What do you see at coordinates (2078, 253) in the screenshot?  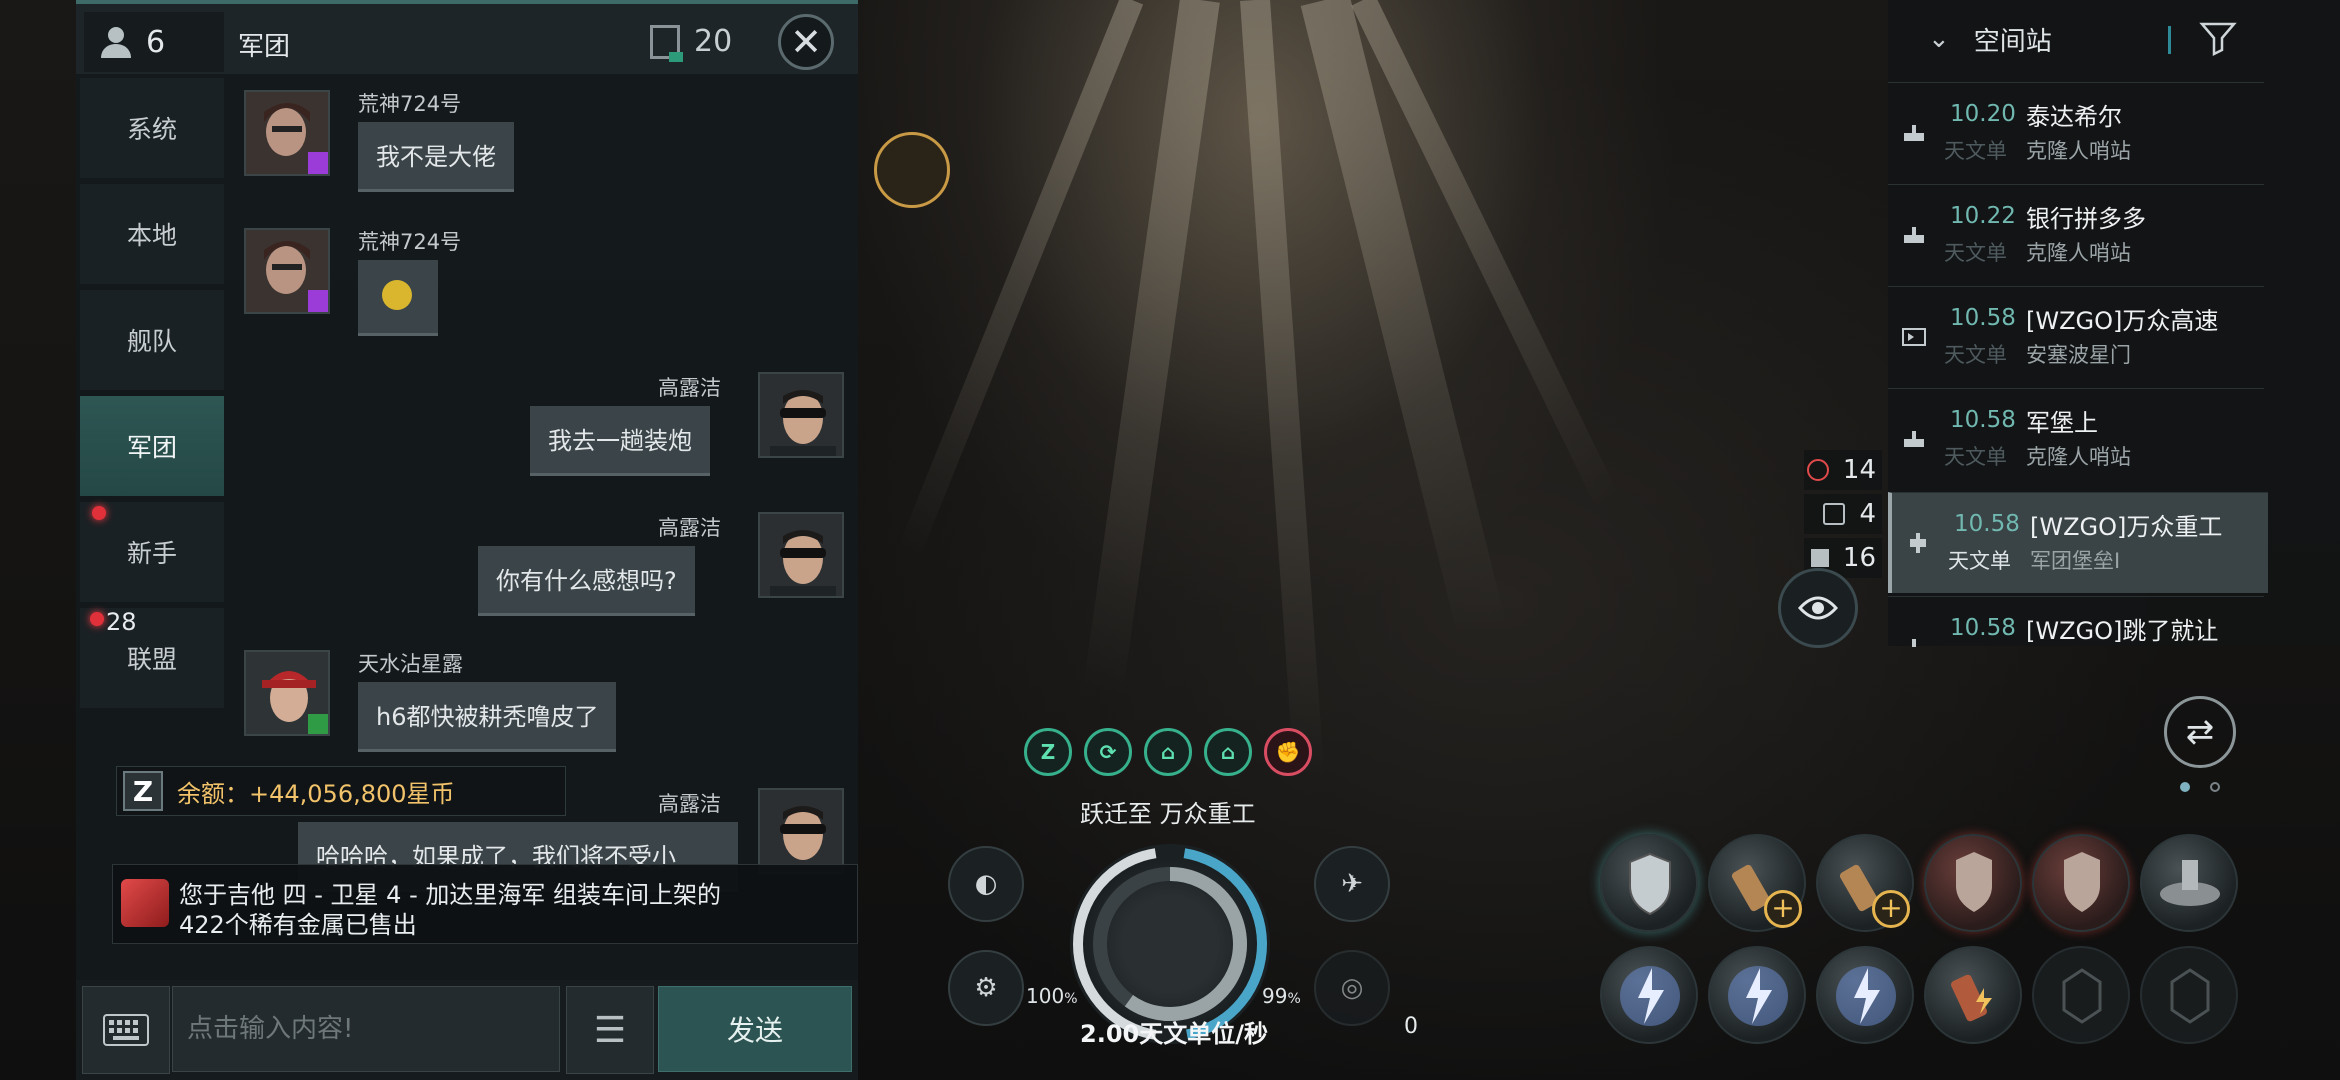 I see `row-type: 克隆人哨站` at bounding box center [2078, 253].